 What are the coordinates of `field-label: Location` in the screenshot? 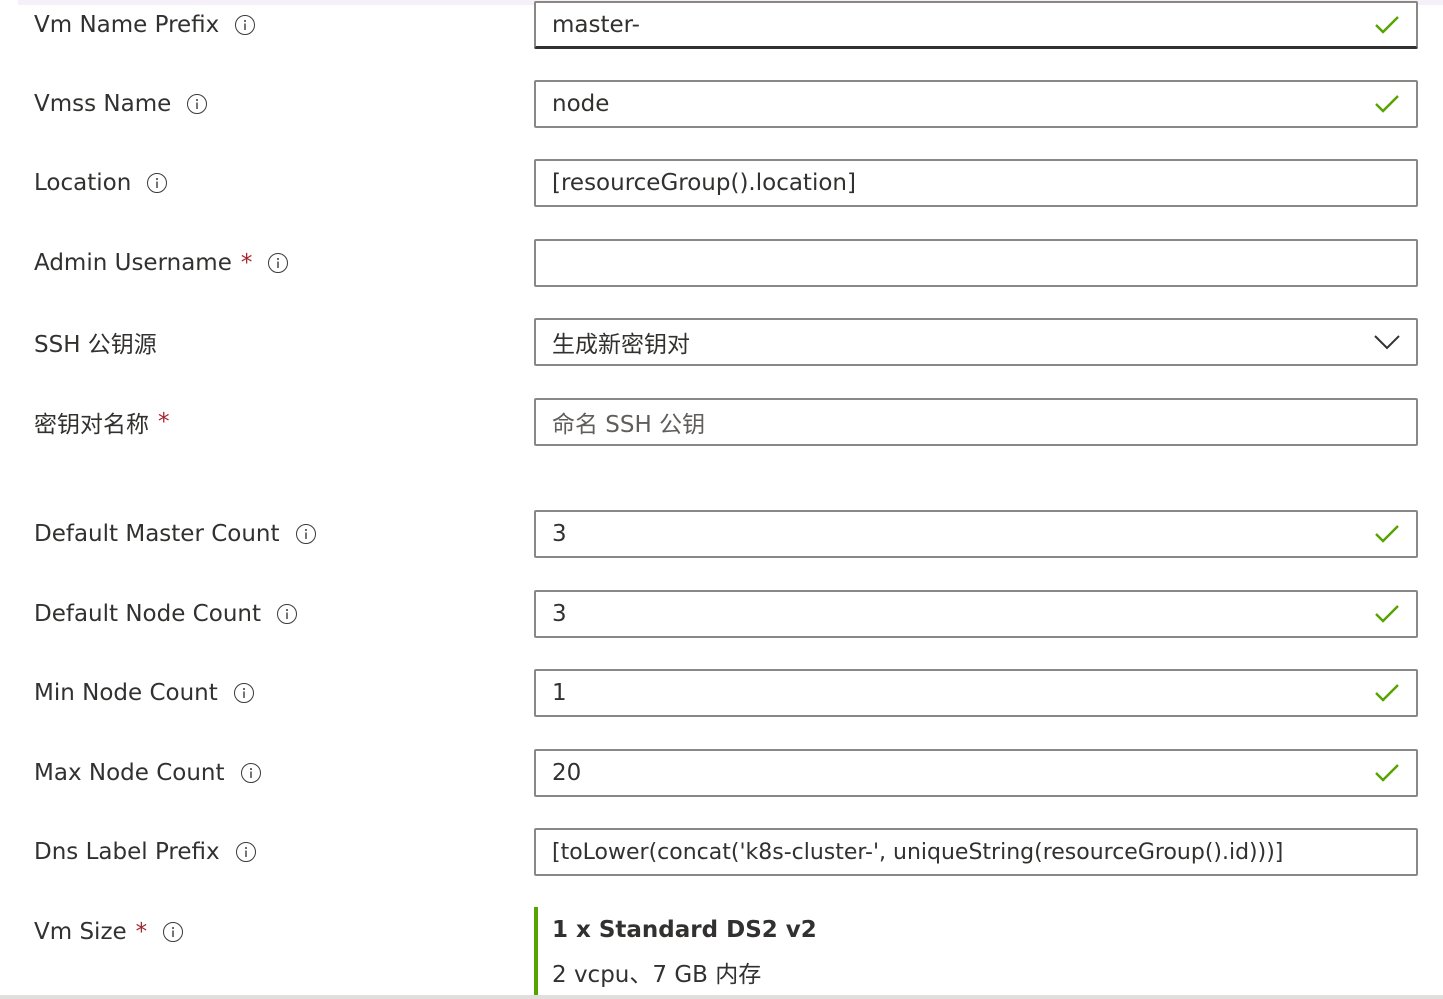 It's located at (101, 183).